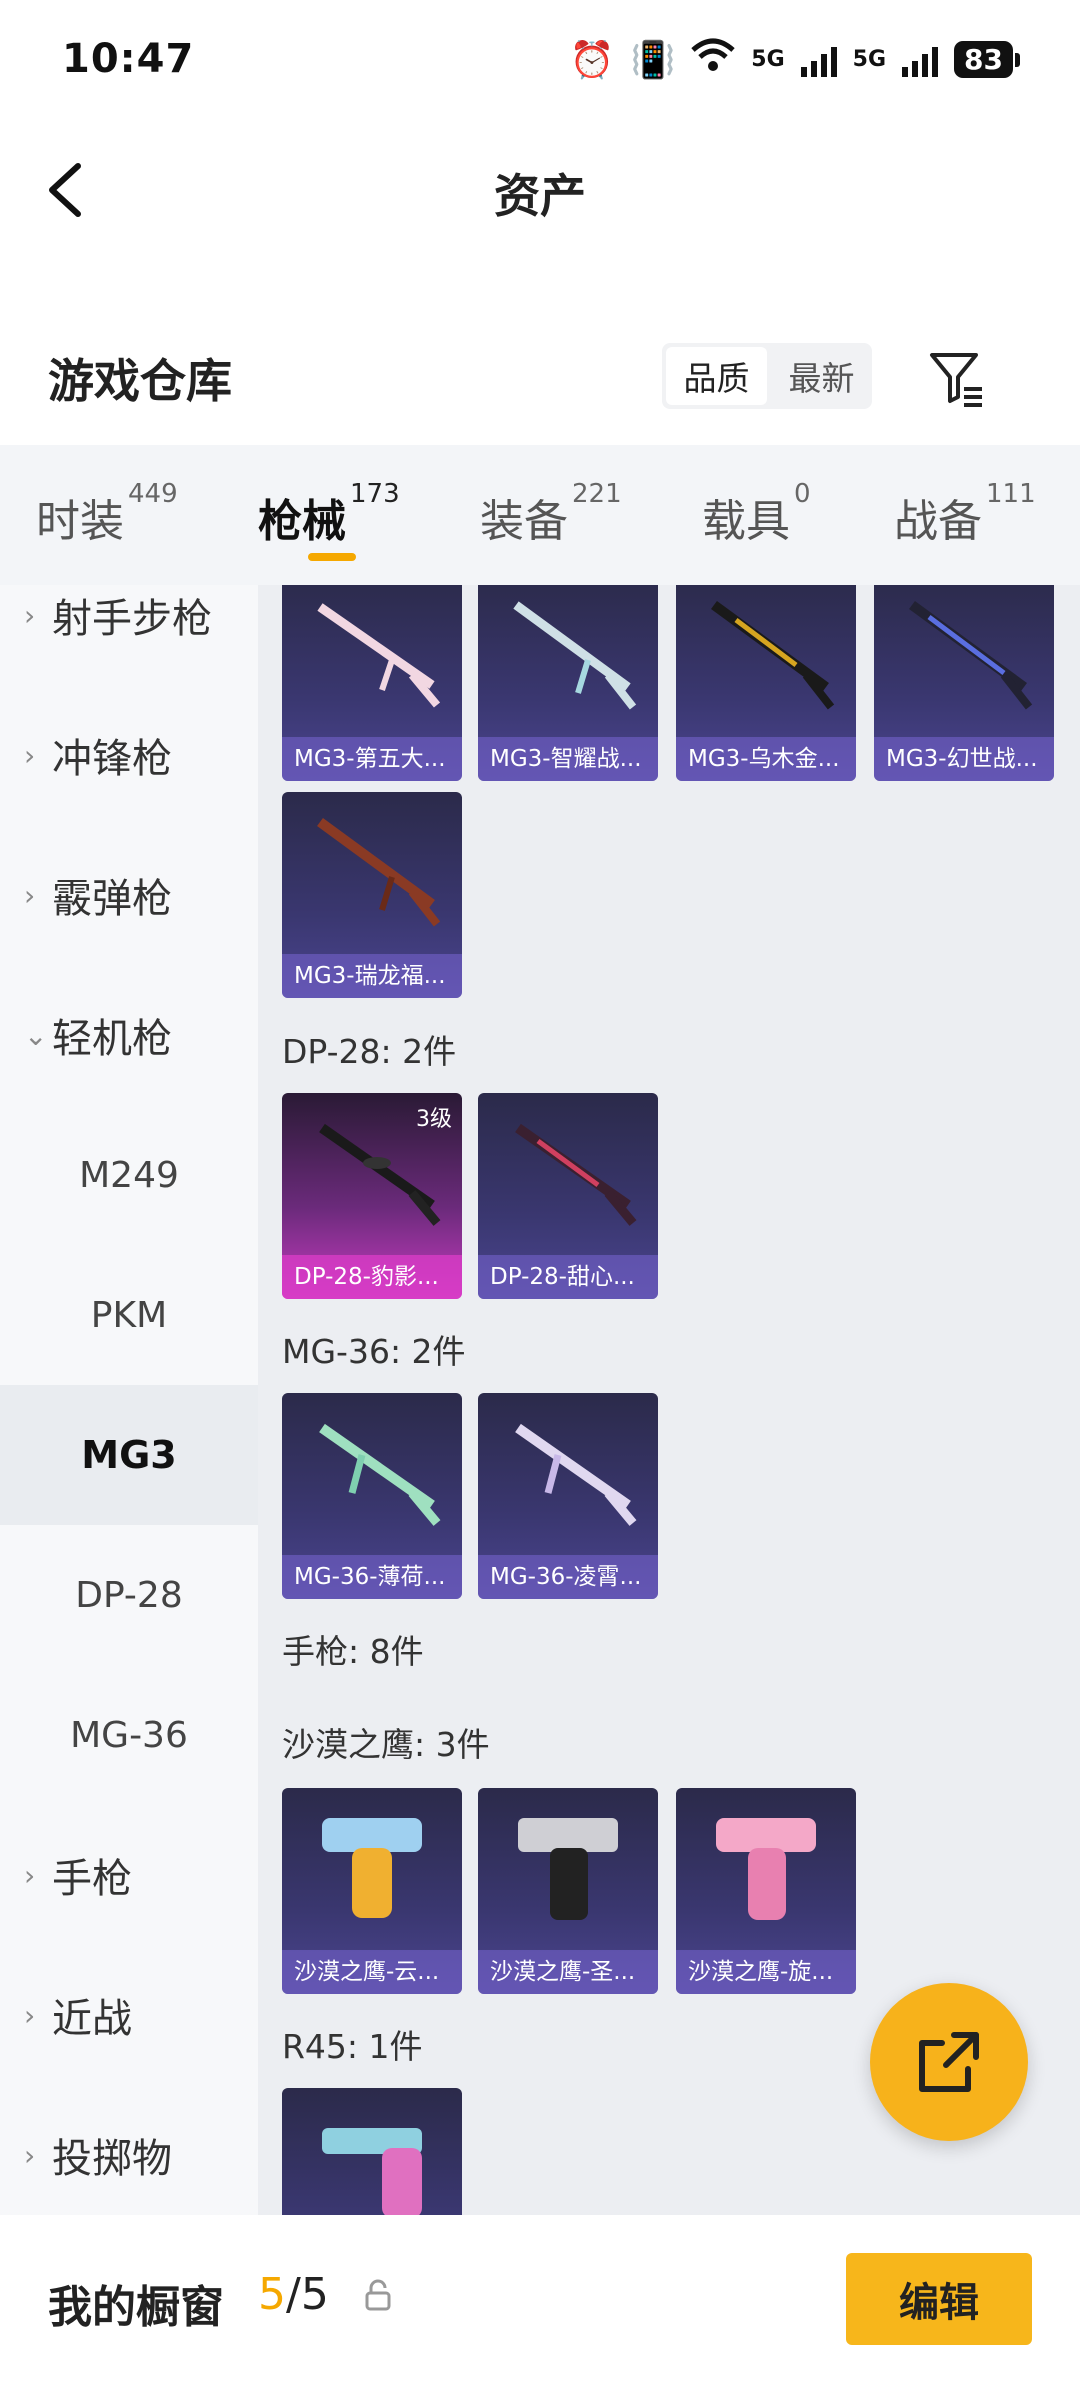 The height and width of the screenshot is (2382, 1080). Describe the element at coordinates (716, 376) in the screenshot. I see `sort-quality-option: 品质` at that location.